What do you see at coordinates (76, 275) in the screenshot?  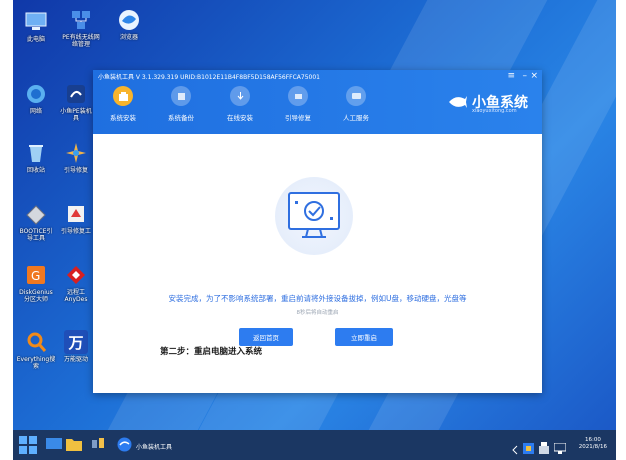 I see `remote-tool-icon` at bounding box center [76, 275].